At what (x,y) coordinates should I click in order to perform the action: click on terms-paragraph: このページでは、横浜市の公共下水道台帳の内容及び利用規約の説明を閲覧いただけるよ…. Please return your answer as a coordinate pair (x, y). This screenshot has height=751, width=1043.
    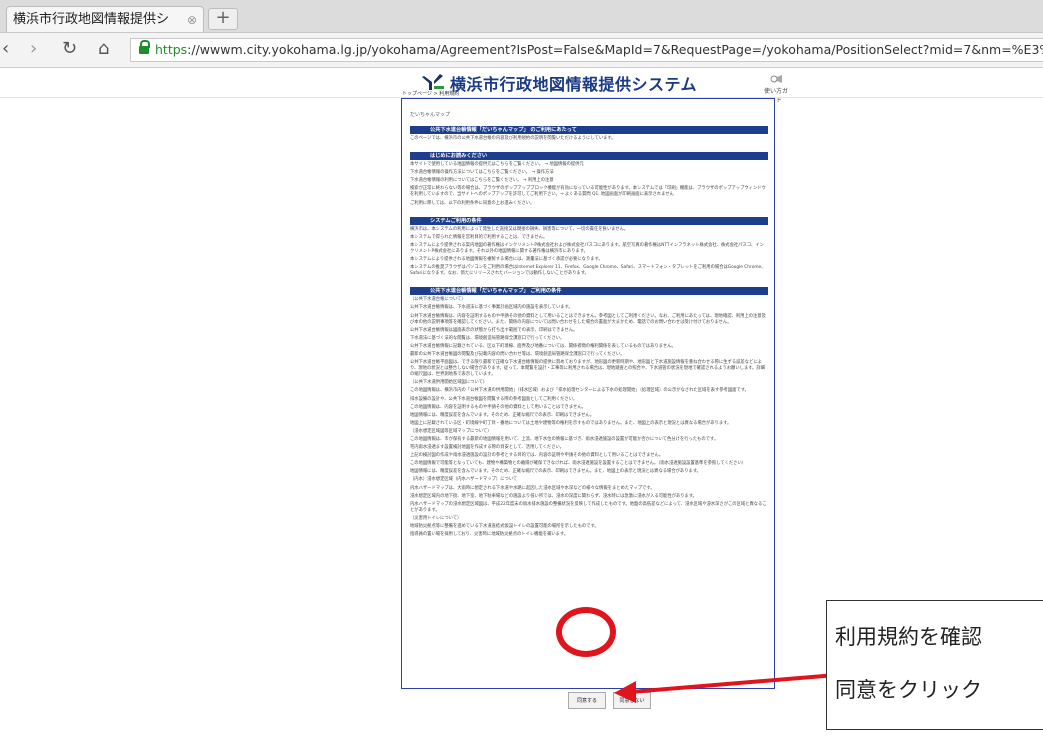
    Looking at the image, I should click on (513, 138).